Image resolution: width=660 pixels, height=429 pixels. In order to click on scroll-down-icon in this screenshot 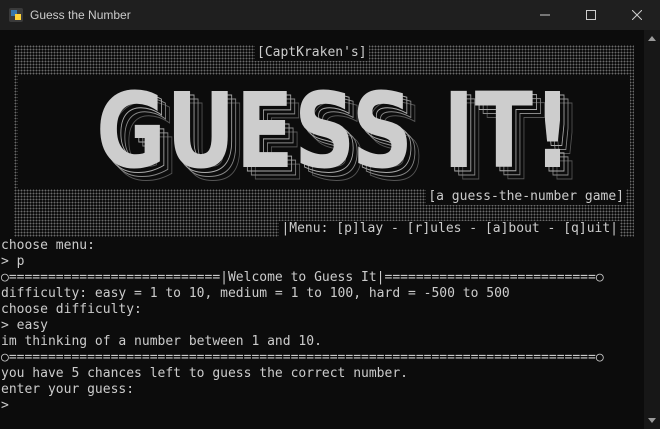, I will do `click(652, 420)`.